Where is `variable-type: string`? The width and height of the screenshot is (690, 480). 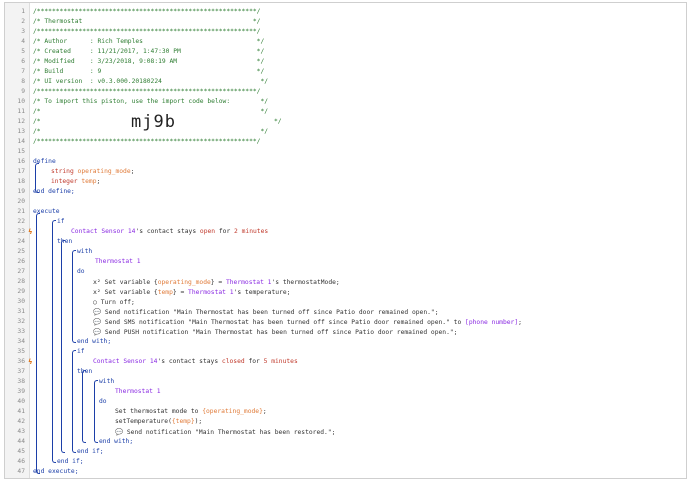 variable-type: string is located at coordinates (62, 171).